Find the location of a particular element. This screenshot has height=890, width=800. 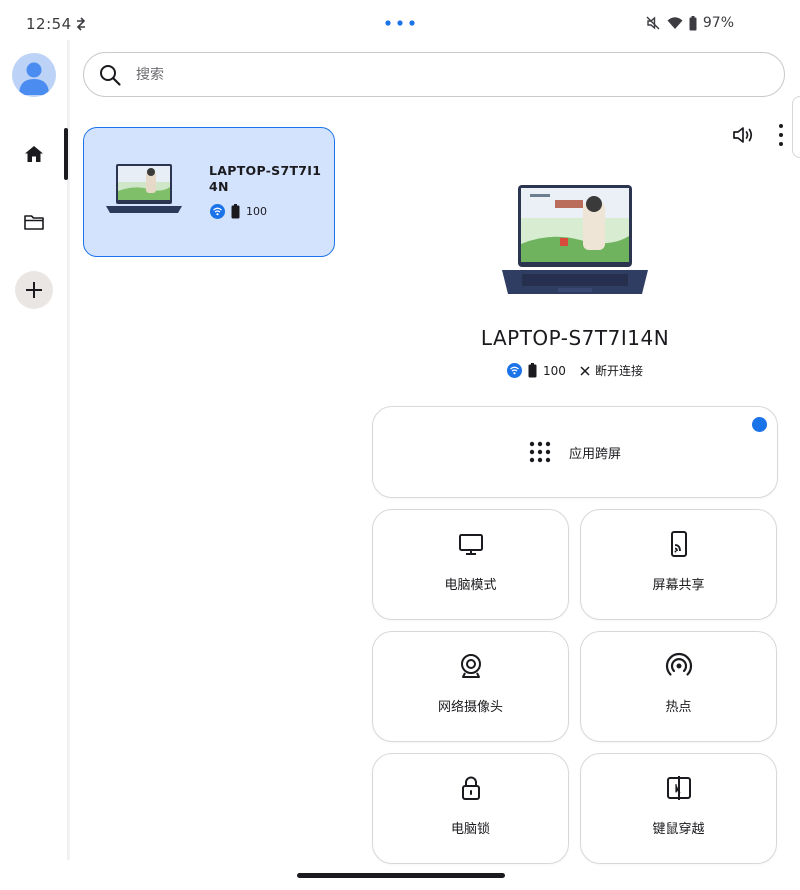

pc-mode-tile: 电脑模式 is located at coordinates (470, 564).